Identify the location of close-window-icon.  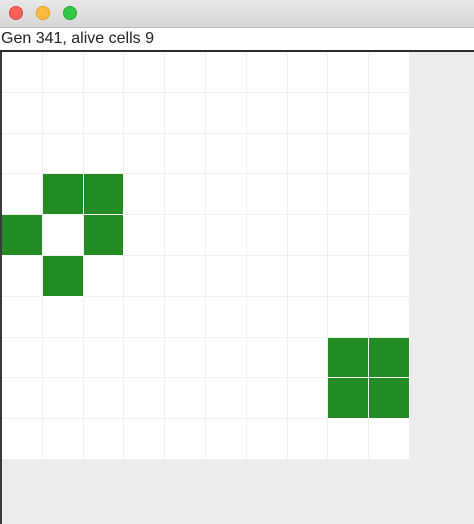
(16, 13).